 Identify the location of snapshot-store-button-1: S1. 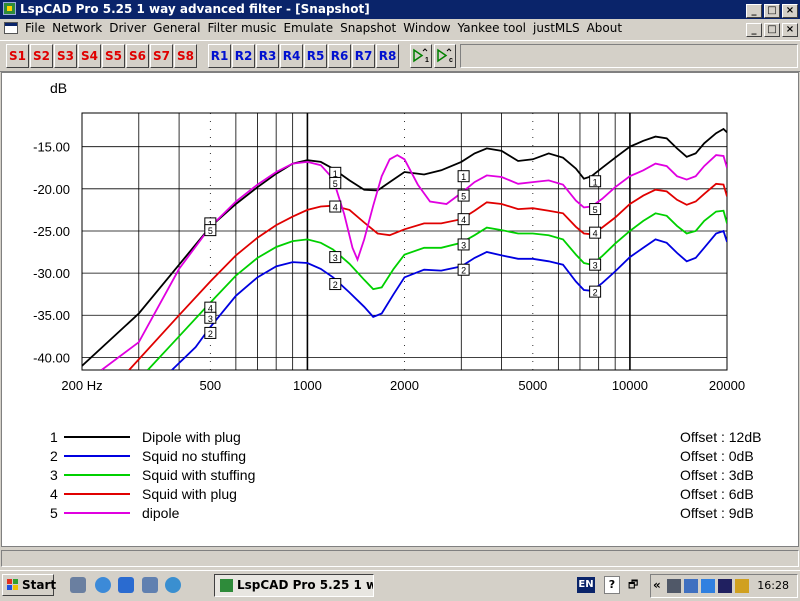
(17, 56).